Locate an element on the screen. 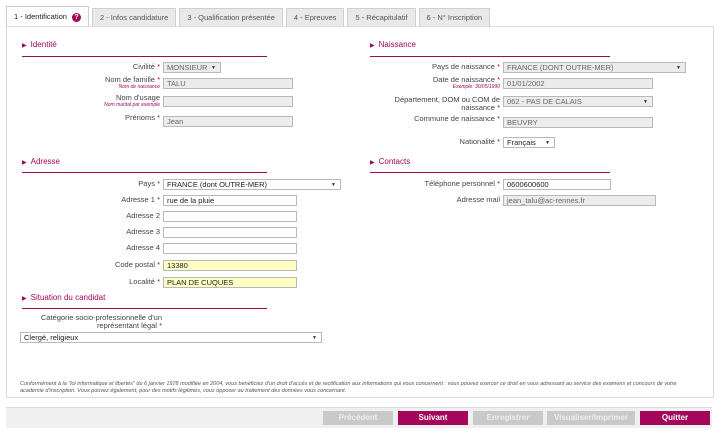  dept-naissance-select: 062 - PAS DE CALAIS is located at coordinates (578, 101).